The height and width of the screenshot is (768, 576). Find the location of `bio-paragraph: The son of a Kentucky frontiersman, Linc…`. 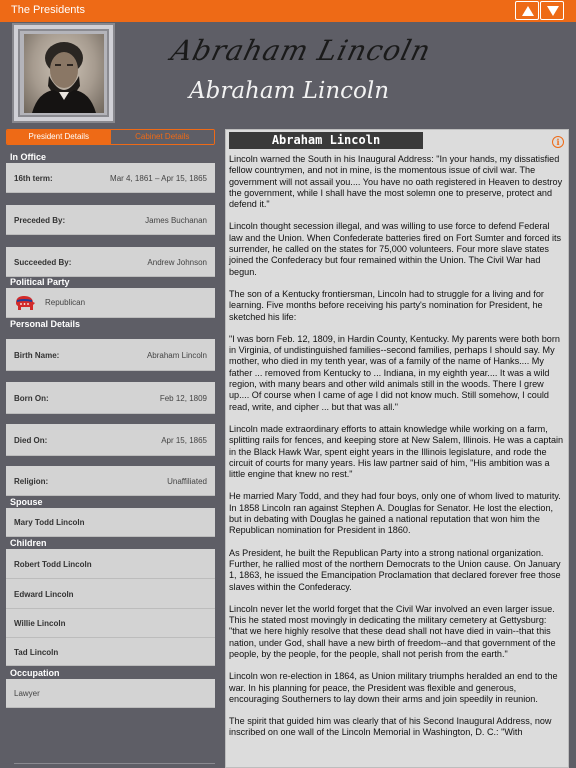

bio-paragraph: The son of a Kentucky frontiersman, Linc… is located at coordinates (386, 305).